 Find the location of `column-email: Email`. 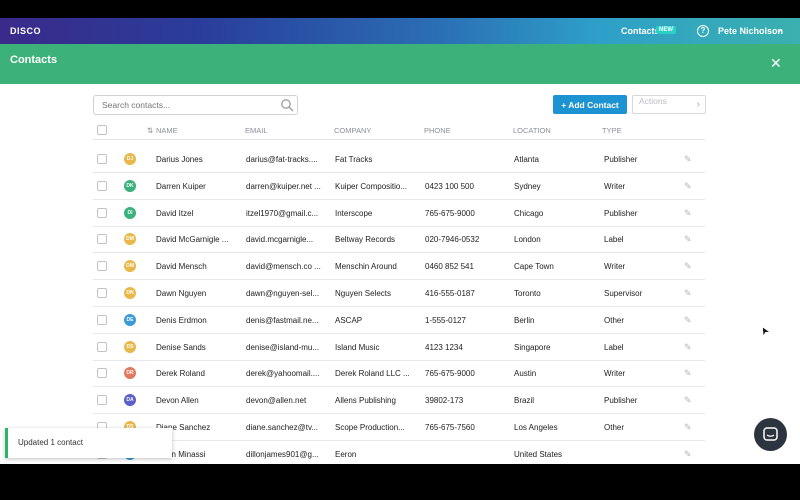

column-email: Email is located at coordinates (256, 130).